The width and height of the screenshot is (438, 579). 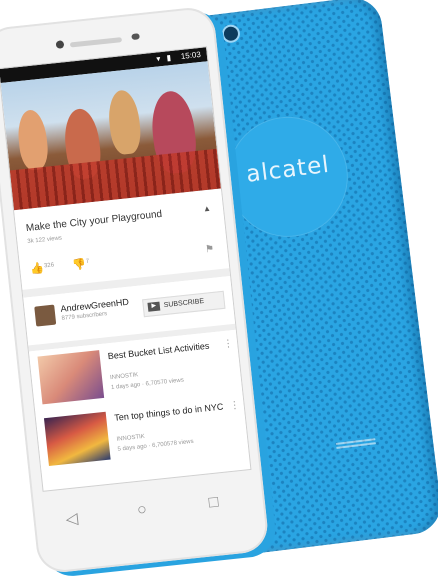 What do you see at coordinates (96, 42) in the screenshot?
I see `earpiece-speaker` at bounding box center [96, 42].